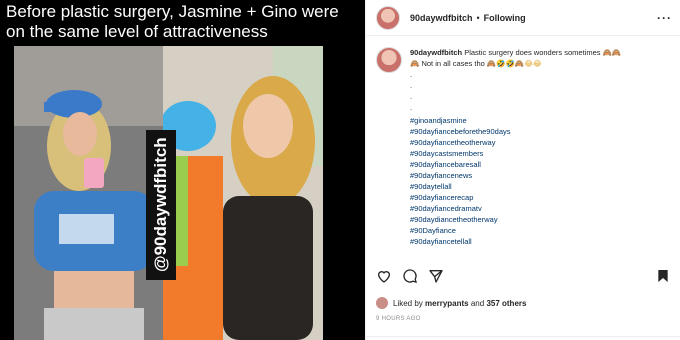 The image size is (680, 340). I want to click on comment-text-line2: Not in all cases tho, so click(453, 63).